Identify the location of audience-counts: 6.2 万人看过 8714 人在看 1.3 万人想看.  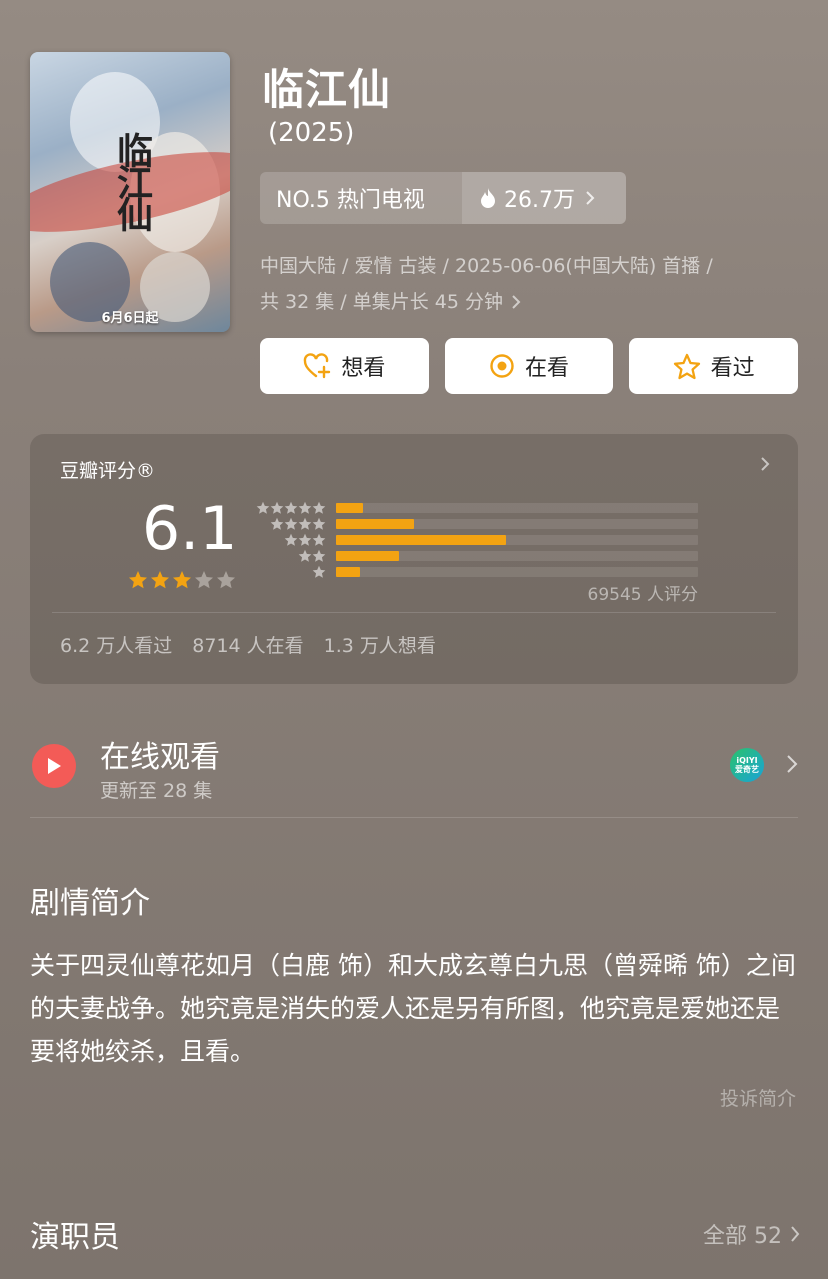
(248, 644).